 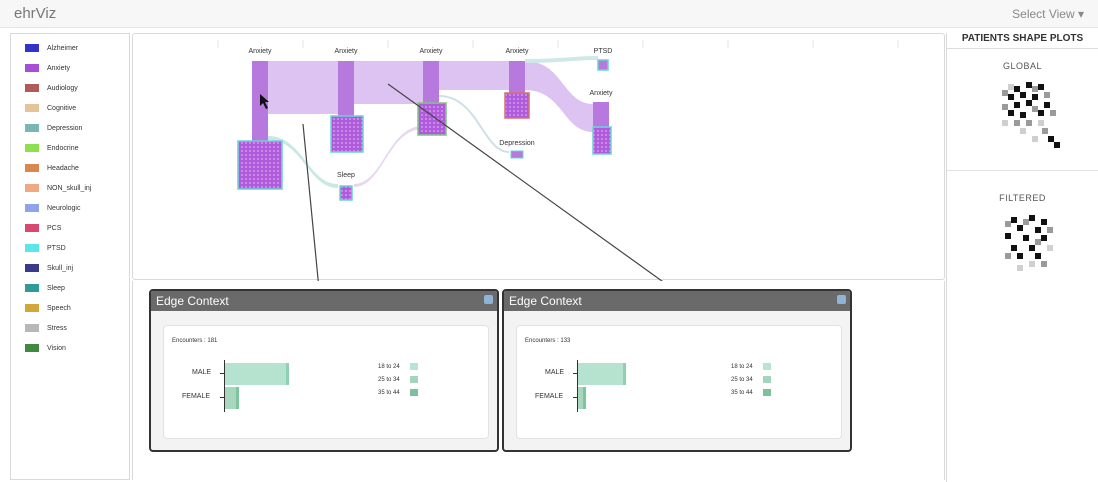 I want to click on legend-item-endocrine: Endocrine, so click(x=52, y=148).